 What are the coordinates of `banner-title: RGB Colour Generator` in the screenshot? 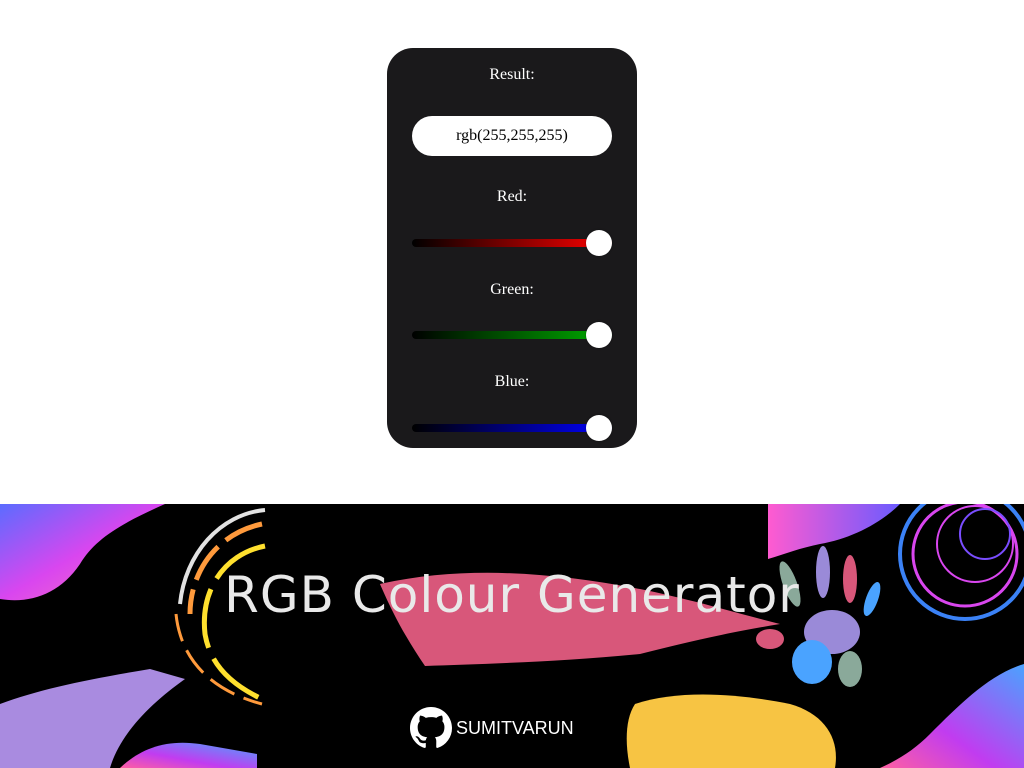 It's located at (512, 595).